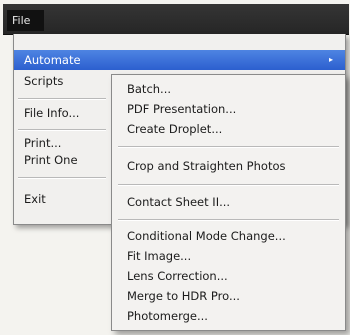  I want to click on menu-bar: File, so click(176, 19).